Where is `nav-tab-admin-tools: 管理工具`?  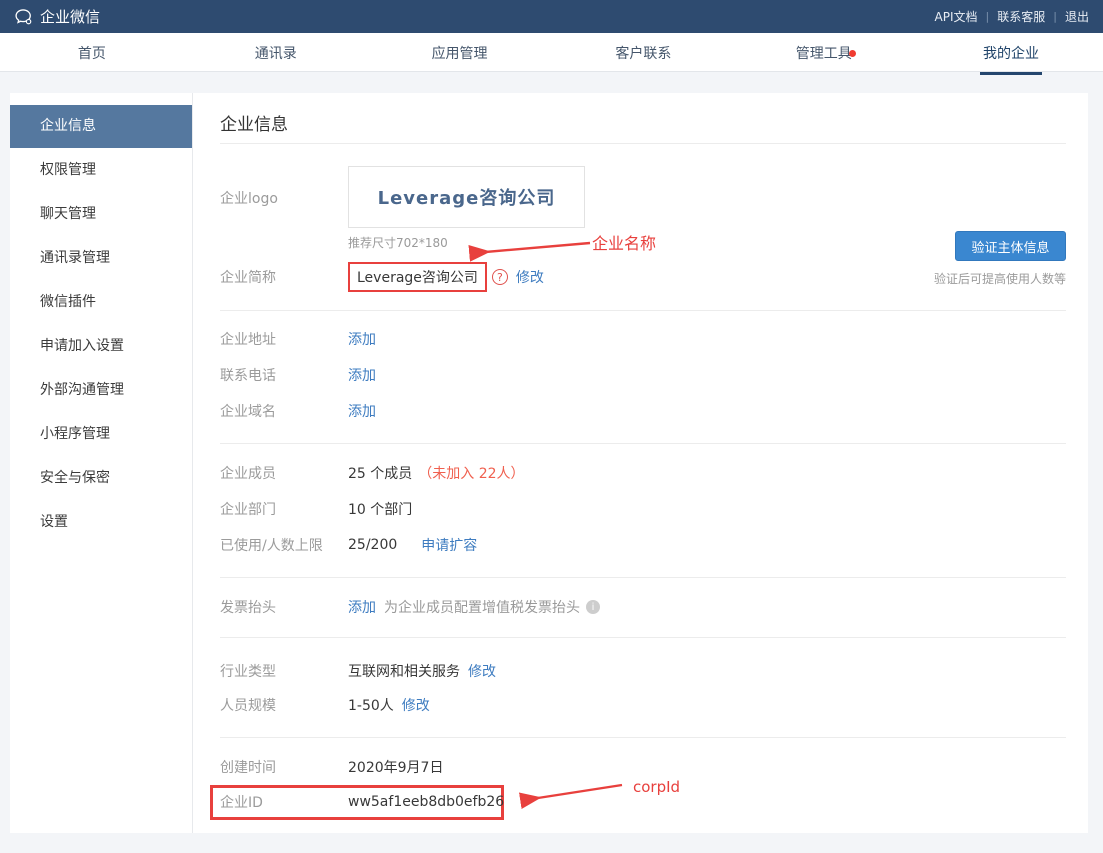
nav-tab-admin-tools: 管理工具 is located at coordinates (827, 52).